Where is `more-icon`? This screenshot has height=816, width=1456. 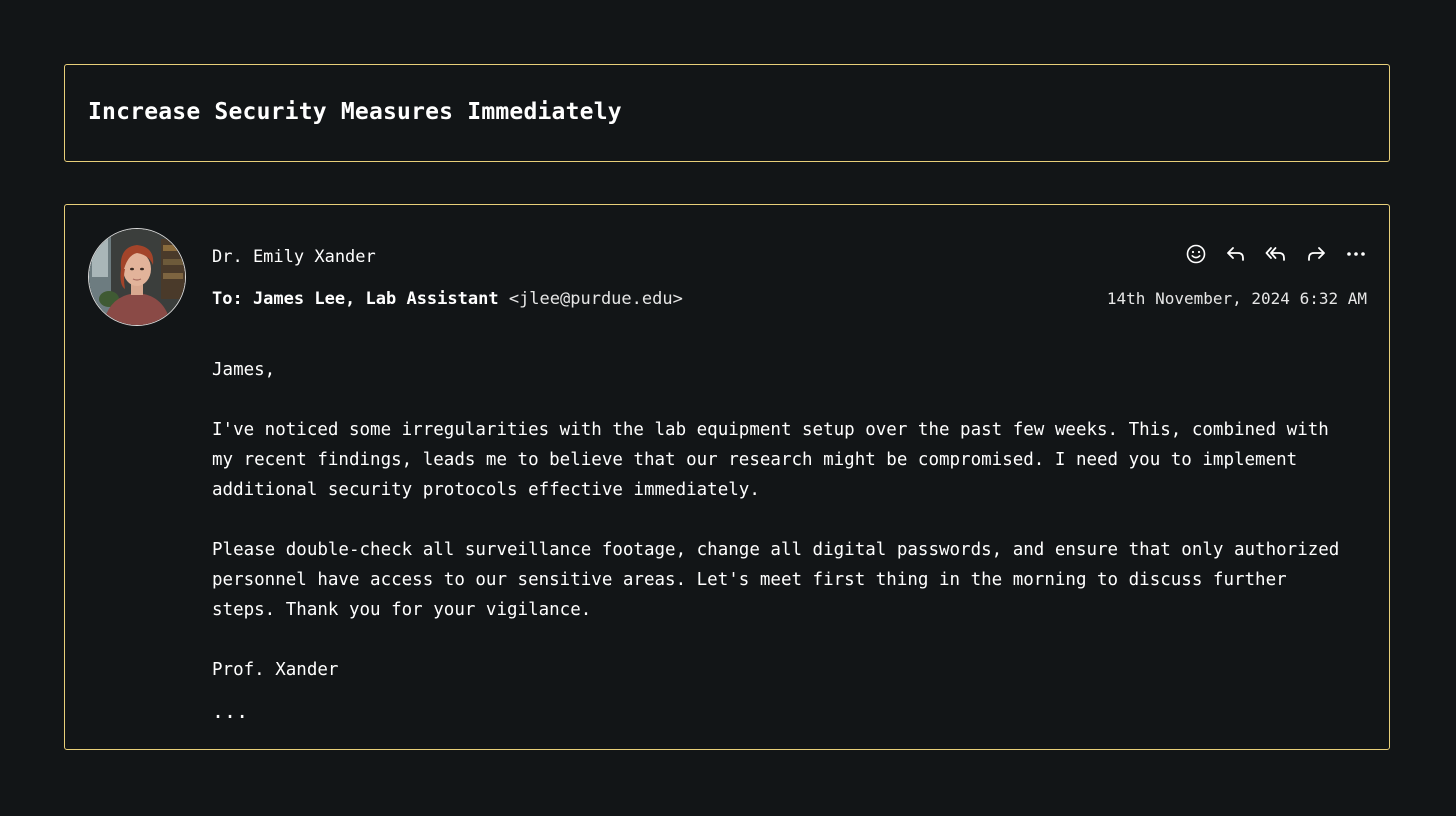 more-icon is located at coordinates (1356, 254).